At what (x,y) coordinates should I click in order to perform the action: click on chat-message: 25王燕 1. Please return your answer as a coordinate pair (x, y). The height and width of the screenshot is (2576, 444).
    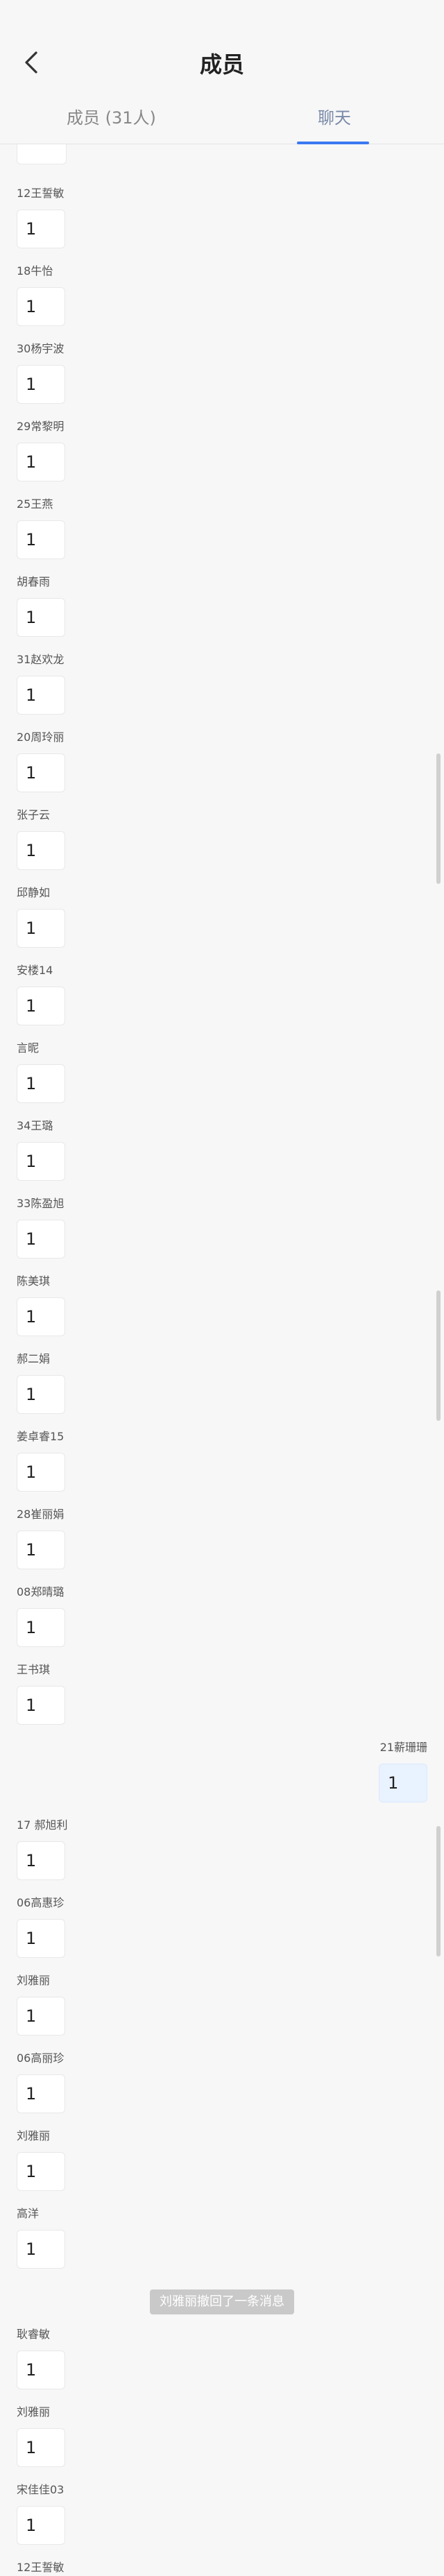
    Looking at the image, I should click on (41, 528).